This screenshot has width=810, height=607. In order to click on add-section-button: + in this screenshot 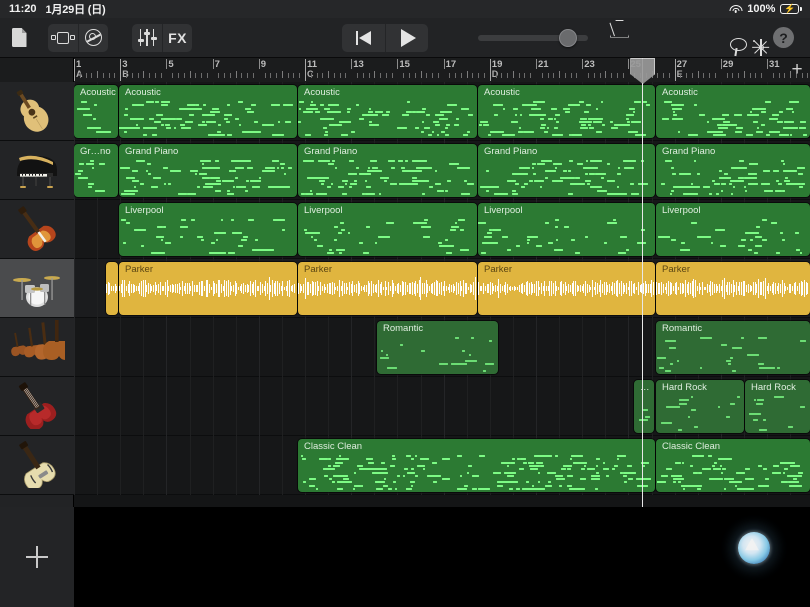, I will do `click(797, 69)`.